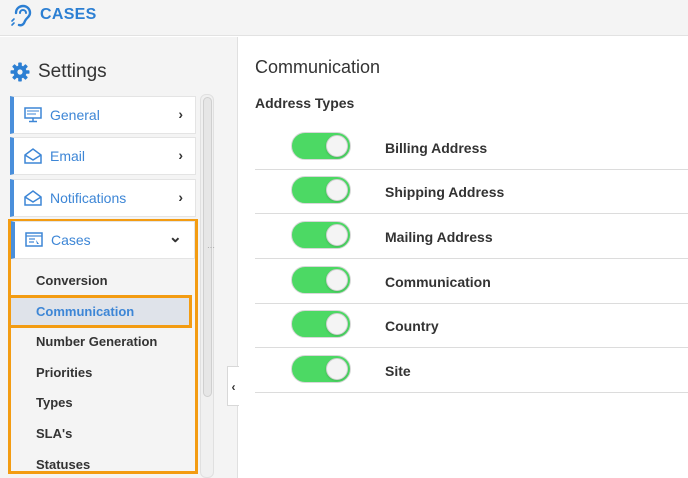 This screenshot has width=688, height=478. I want to click on sidebar-scrollbar: ···, so click(207, 286).